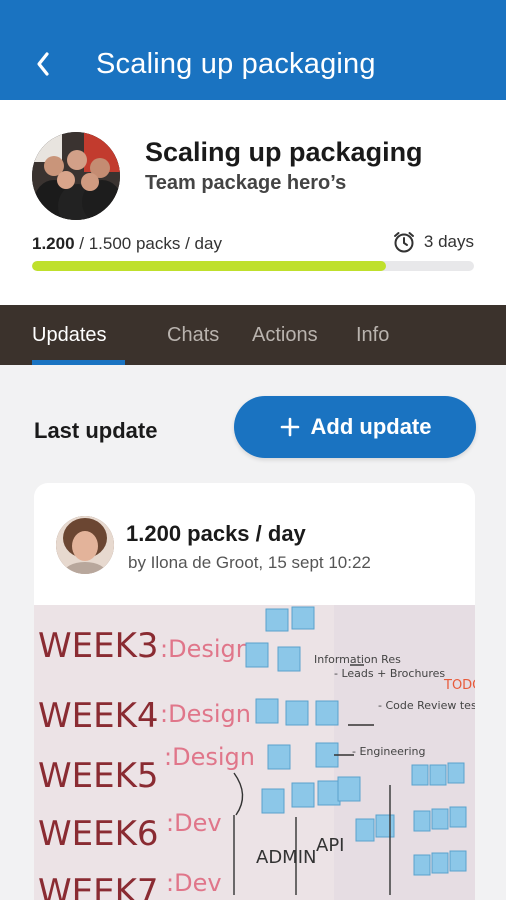 The image size is (506, 900). What do you see at coordinates (371, 426) in the screenshot?
I see `add-update-label: Add update` at bounding box center [371, 426].